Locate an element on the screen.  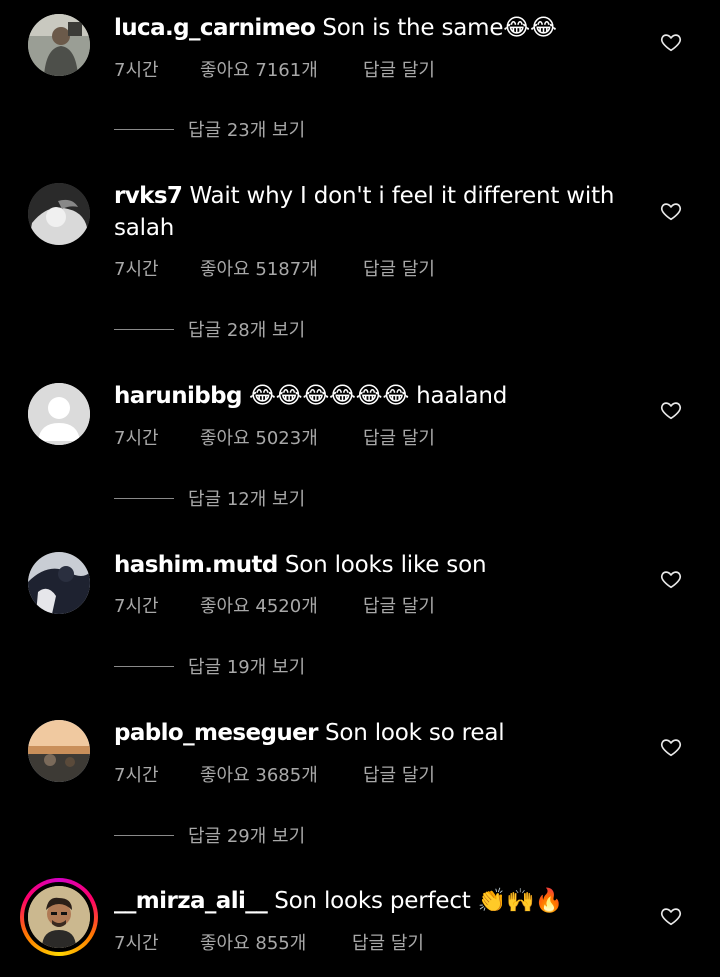
comment-username: __mirza_ali__ is located at coordinates (191, 901).